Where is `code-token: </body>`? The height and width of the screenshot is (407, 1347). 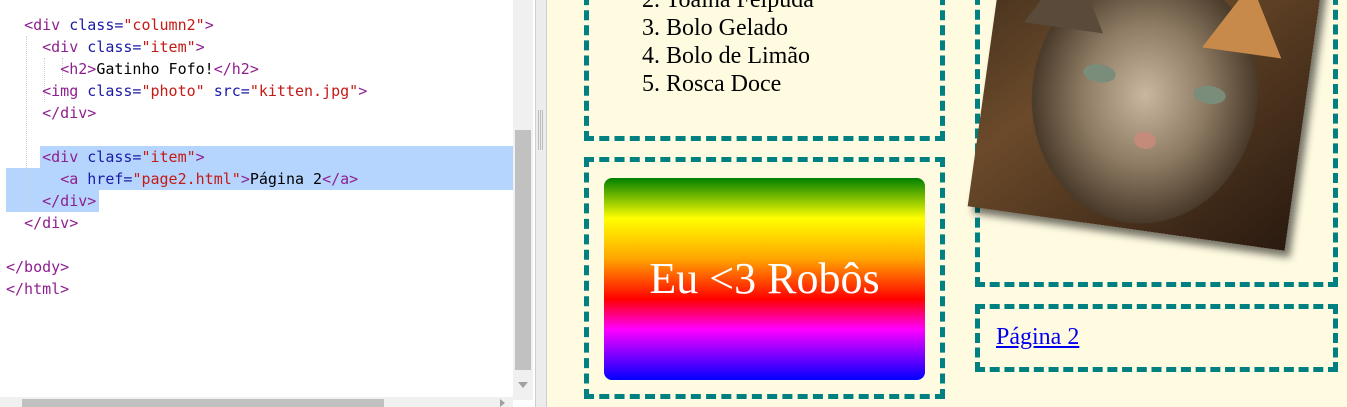 code-token: </body> is located at coordinates (38, 267).